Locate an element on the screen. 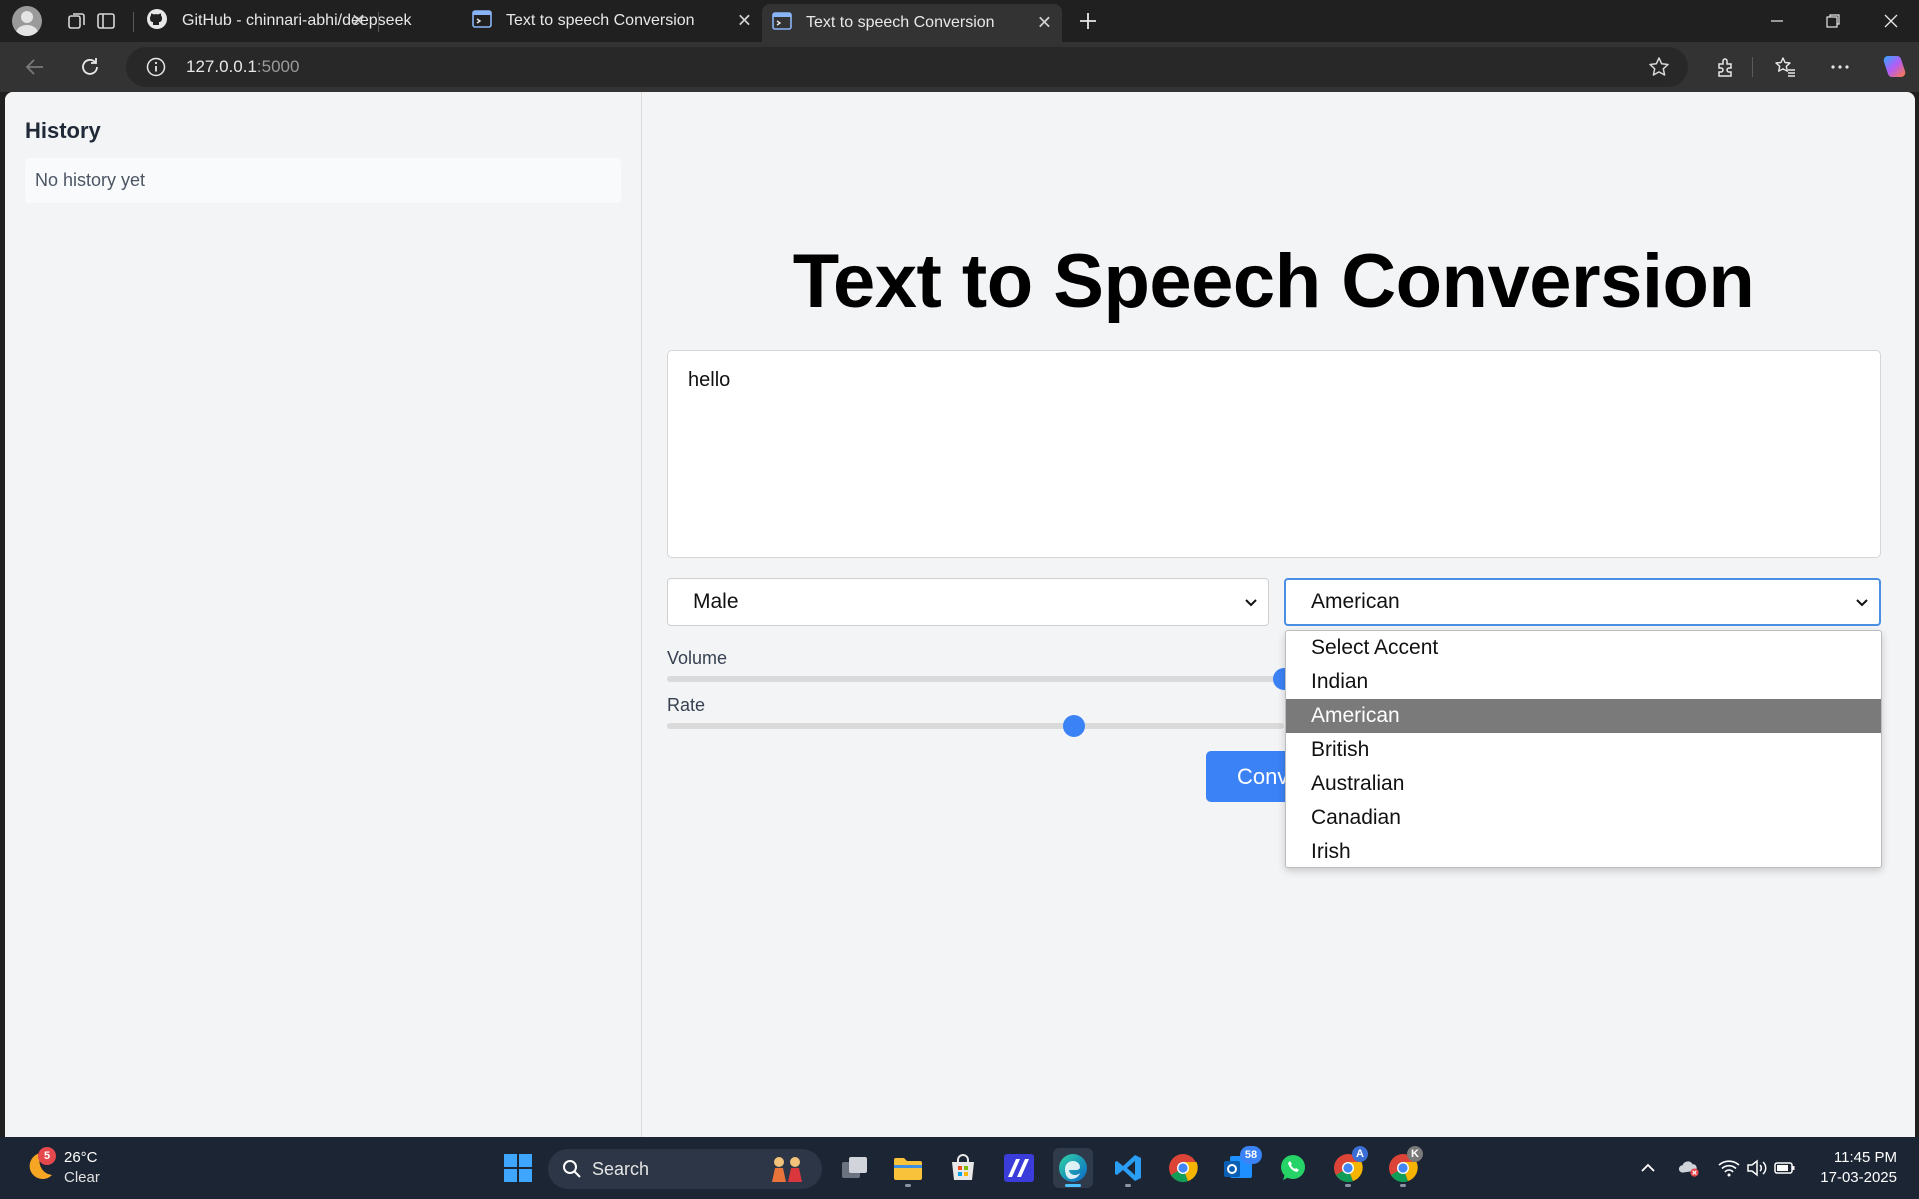  accent-option: Canadian is located at coordinates (1583, 818).